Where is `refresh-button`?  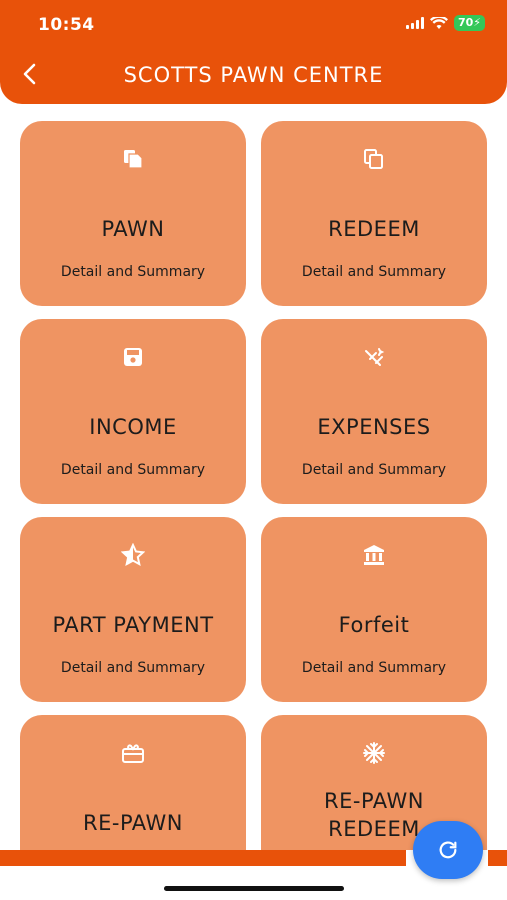
refresh-button is located at coordinates (448, 850).